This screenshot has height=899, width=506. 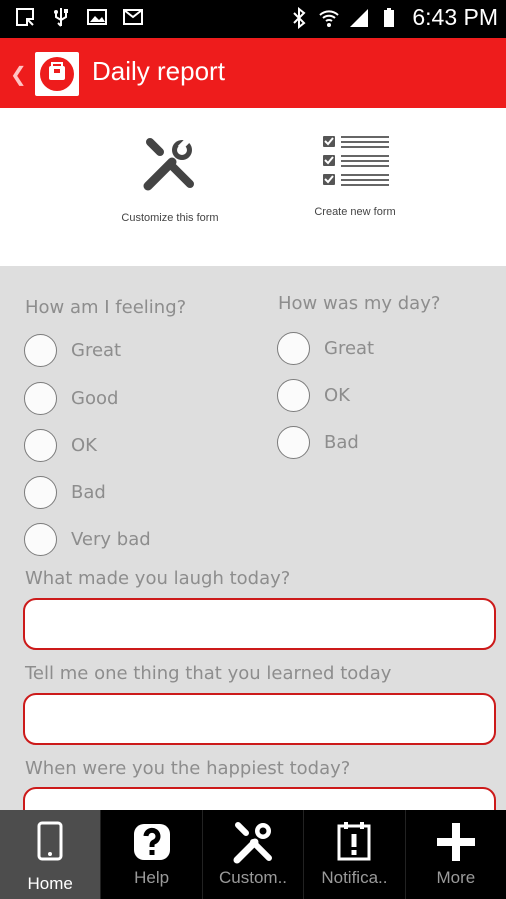 What do you see at coordinates (151, 842) in the screenshot?
I see `help-icon` at bounding box center [151, 842].